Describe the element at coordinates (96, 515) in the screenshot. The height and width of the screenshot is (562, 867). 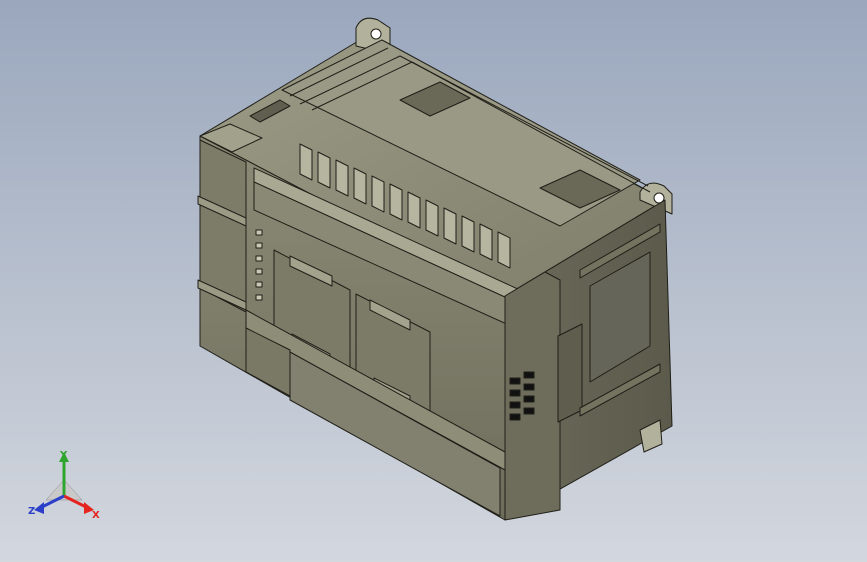
I see `x-axis-label: X` at that location.